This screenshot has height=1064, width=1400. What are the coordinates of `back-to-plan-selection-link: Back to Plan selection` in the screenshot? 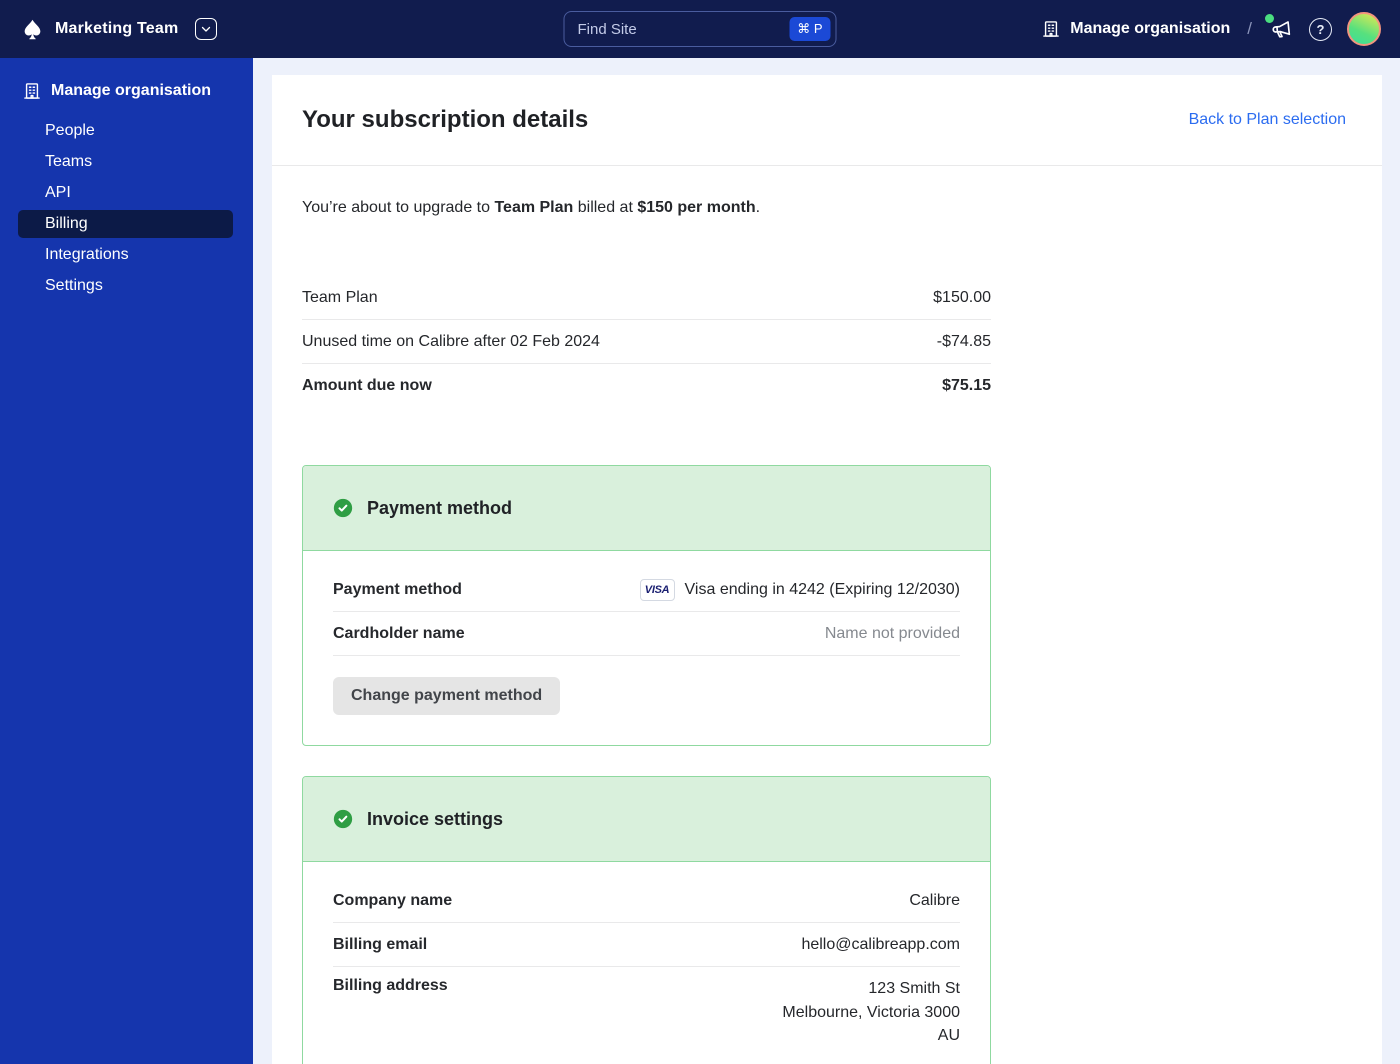 It's located at (1267, 120).